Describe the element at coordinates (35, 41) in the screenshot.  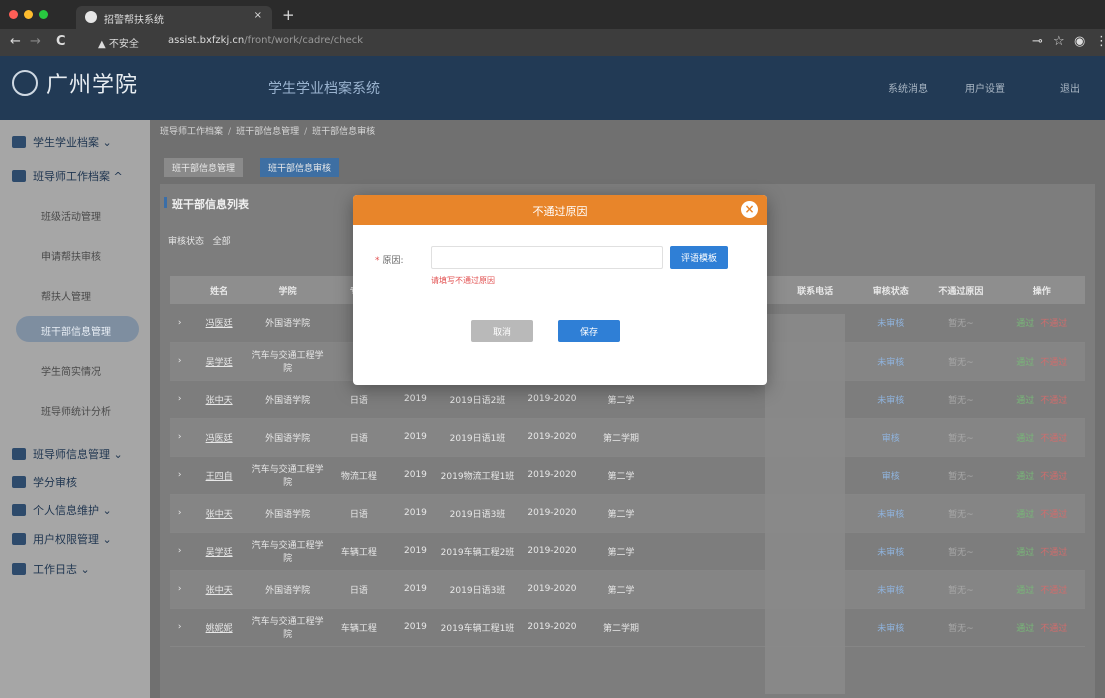
I see `forward-icon: →` at that location.